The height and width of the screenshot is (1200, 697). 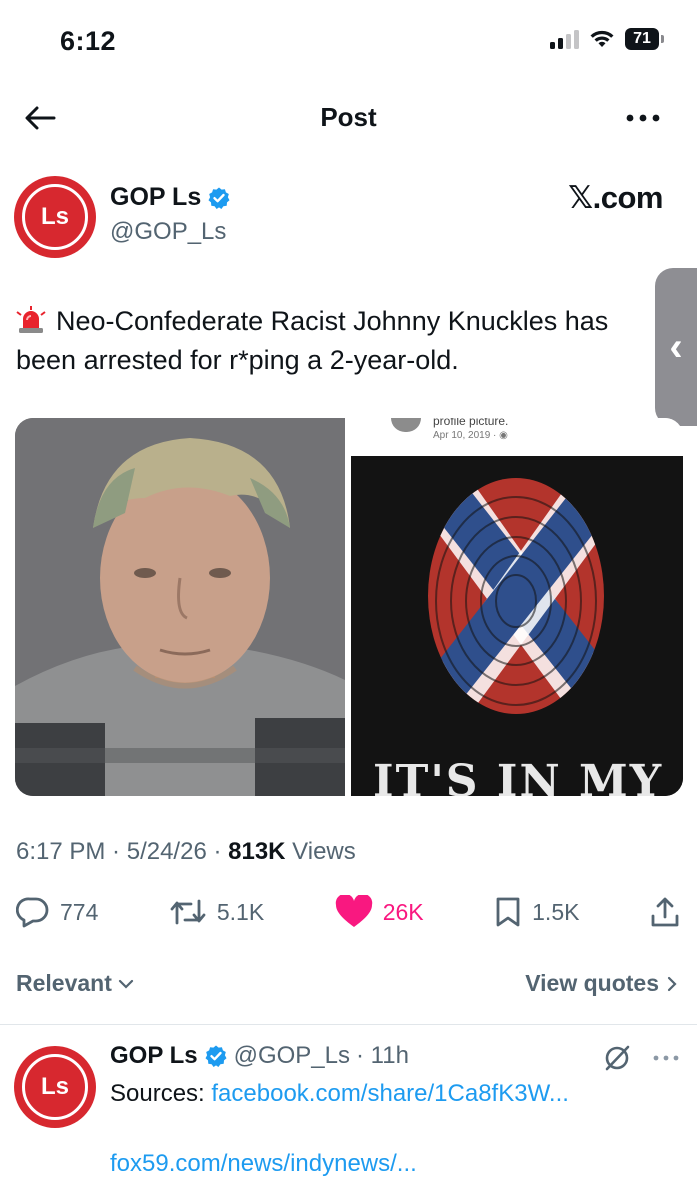 What do you see at coordinates (157, 1093) in the screenshot?
I see `sources-label: Sources:` at bounding box center [157, 1093].